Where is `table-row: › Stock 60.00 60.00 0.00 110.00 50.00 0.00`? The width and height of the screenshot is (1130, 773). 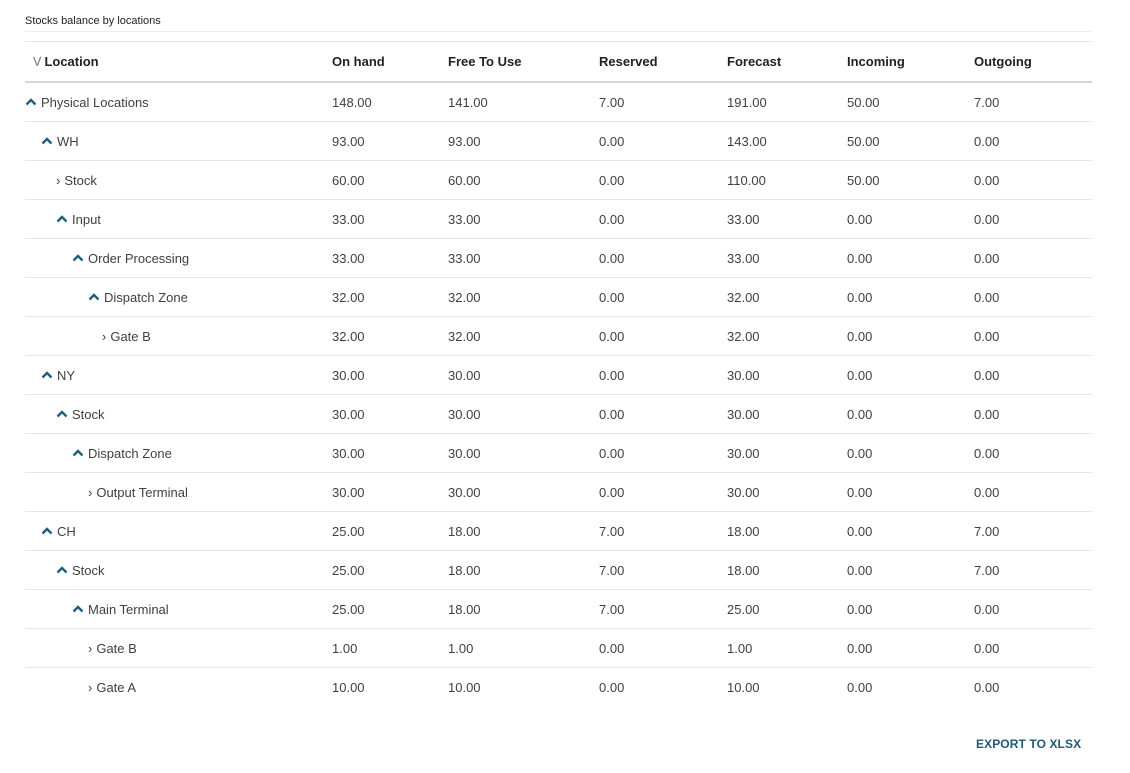 table-row: › Stock 60.00 60.00 0.00 110.00 50.00 0.00 is located at coordinates (558, 180).